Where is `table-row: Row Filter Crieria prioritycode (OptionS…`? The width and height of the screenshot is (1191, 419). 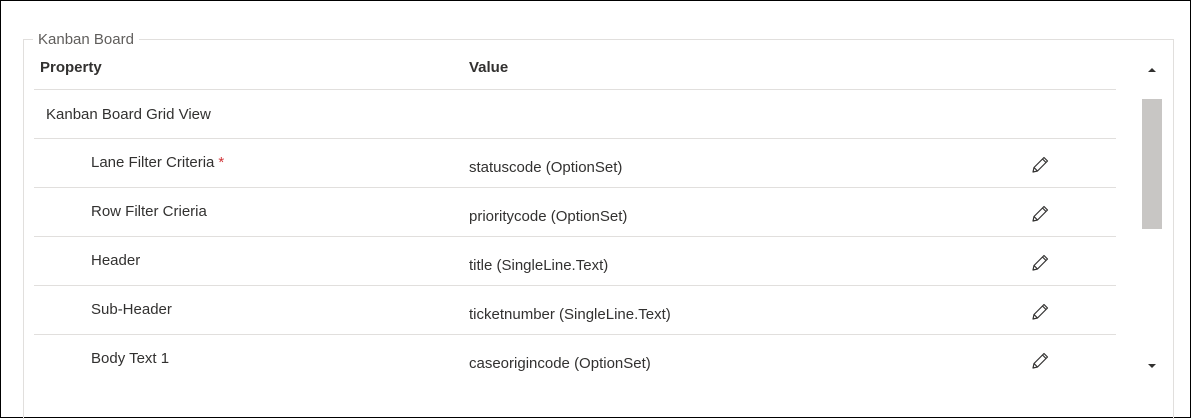 table-row: Row Filter Crieria prioritycode (OptionS… is located at coordinates (575, 212).